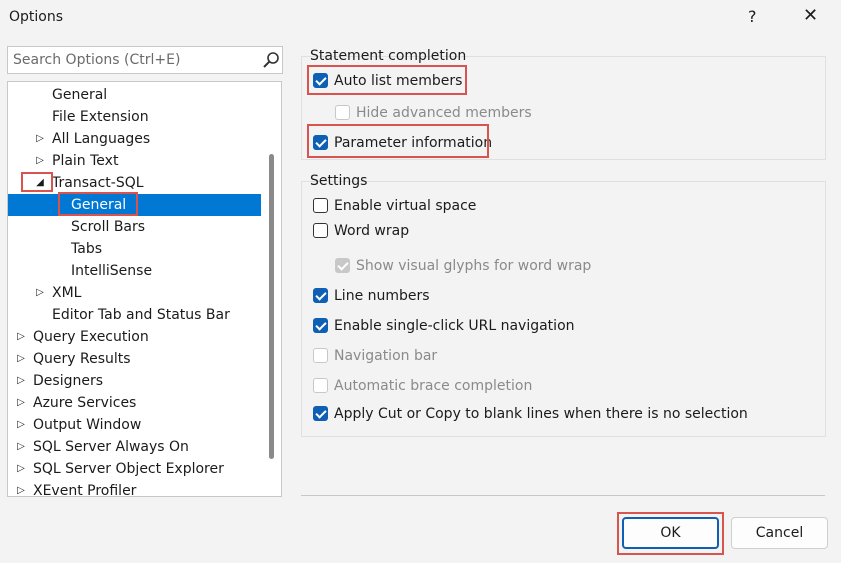 The width and height of the screenshot is (841, 563). I want to click on tree-item-label: Editor Tab and Status Bar, so click(141, 315).